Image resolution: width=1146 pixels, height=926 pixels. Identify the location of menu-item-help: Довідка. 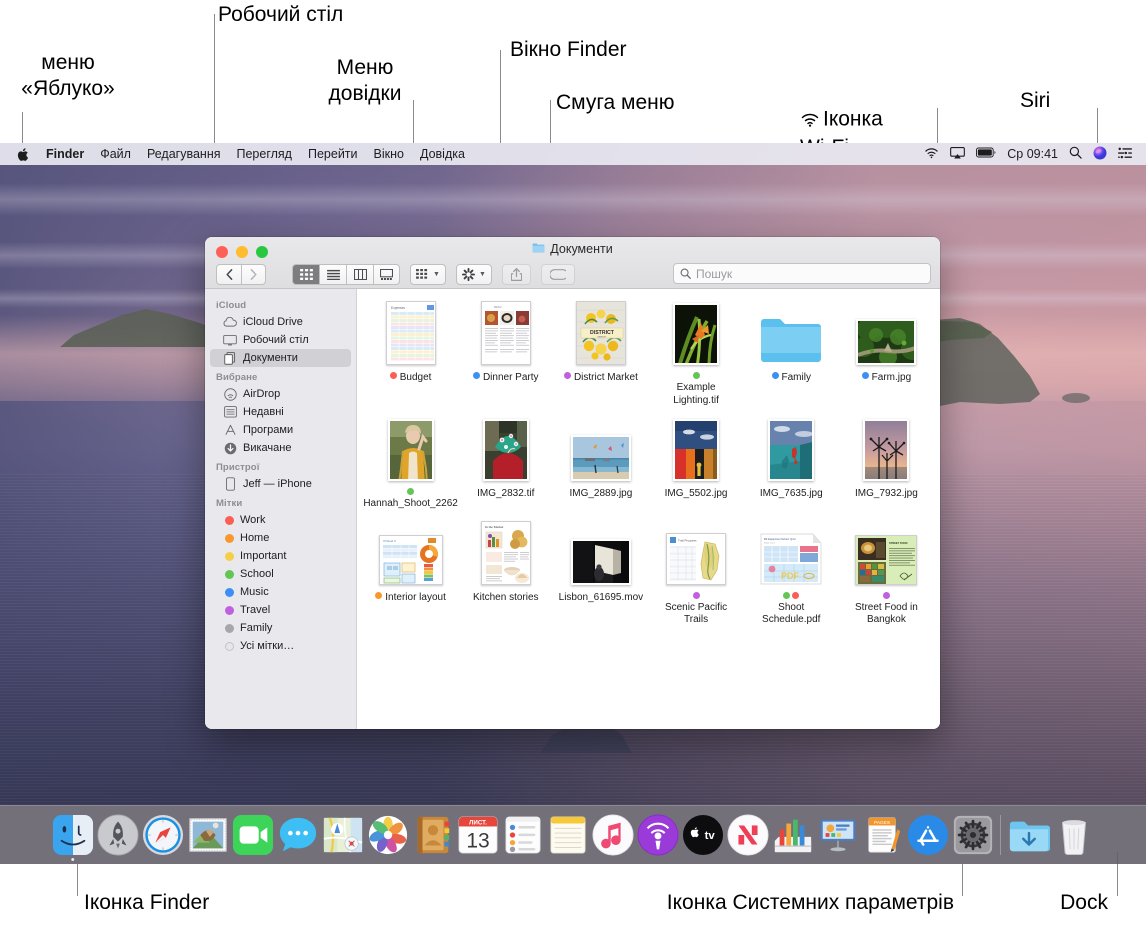
(442, 154).